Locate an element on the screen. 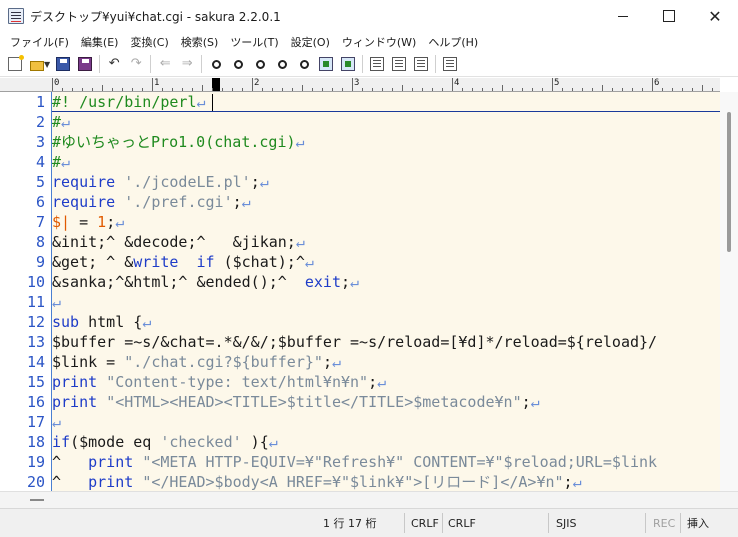 The height and width of the screenshot is (537, 738). jump-button is located at coordinates (348, 64).